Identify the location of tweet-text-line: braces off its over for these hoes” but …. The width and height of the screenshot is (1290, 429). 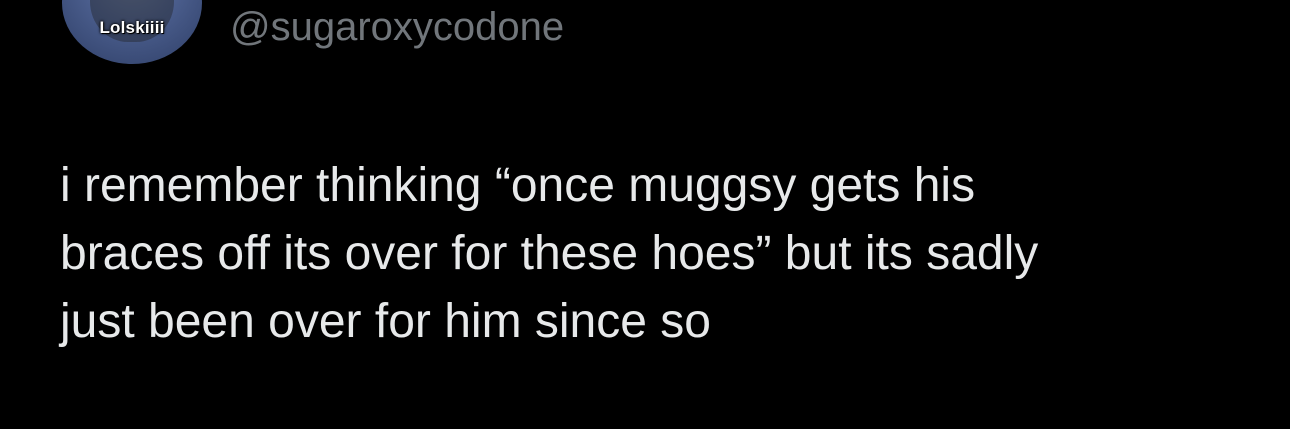
(549, 253).